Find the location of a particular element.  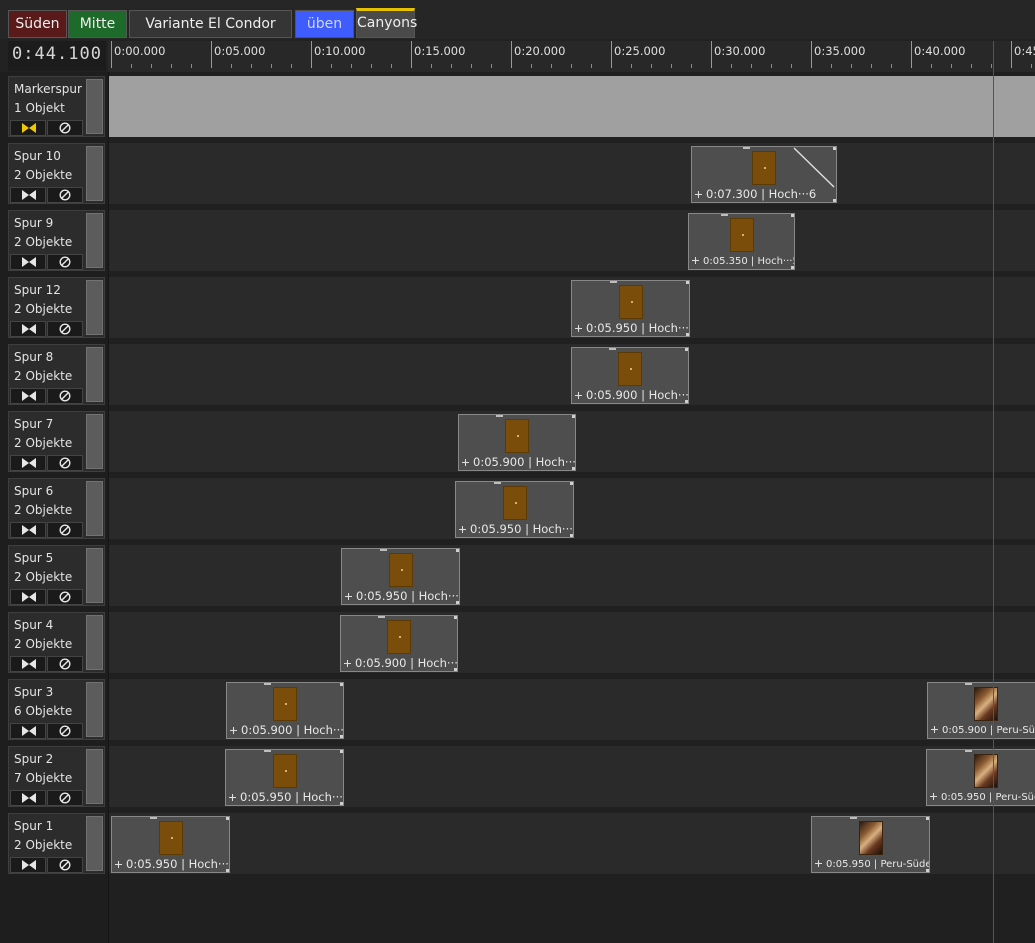

track-header: Spur 5 2 Objekte is located at coordinates (56, 575).